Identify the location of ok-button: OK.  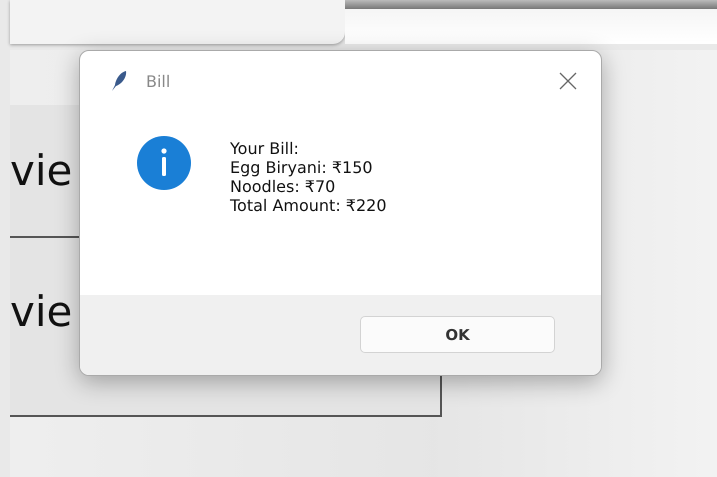
(457, 334).